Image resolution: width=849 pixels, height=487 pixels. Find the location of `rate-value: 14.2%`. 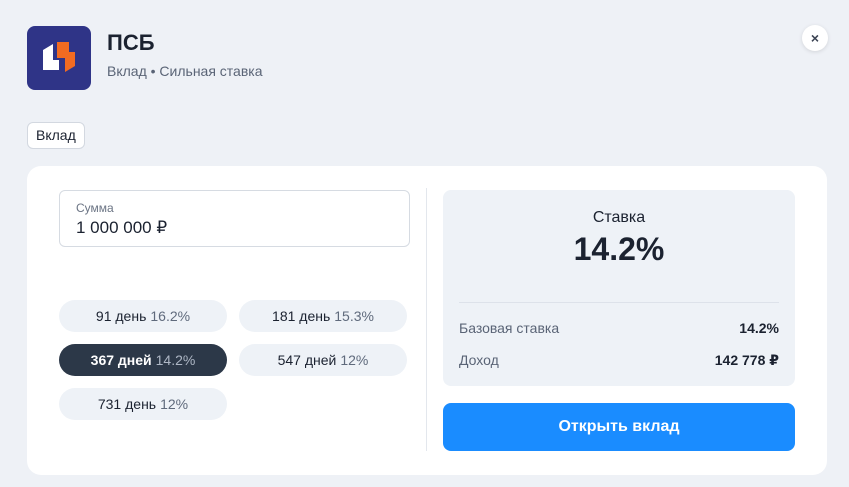

rate-value: 14.2% is located at coordinates (619, 249).